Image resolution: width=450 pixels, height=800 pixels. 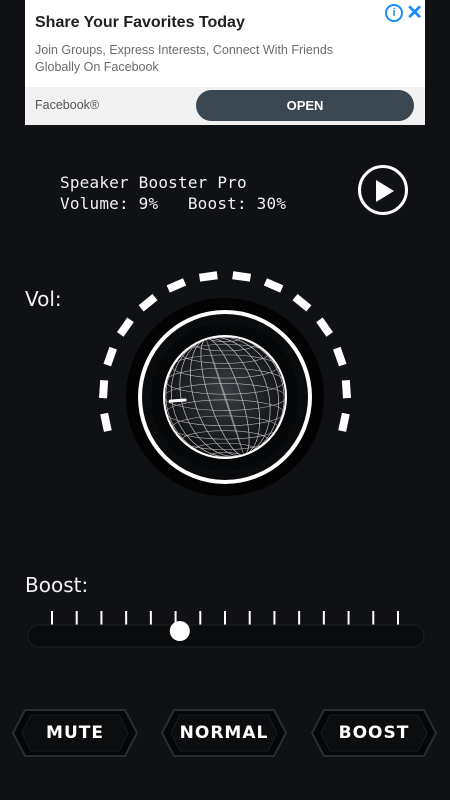 What do you see at coordinates (414, 12) in the screenshot?
I see `close-icon: ✕` at bounding box center [414, 12].